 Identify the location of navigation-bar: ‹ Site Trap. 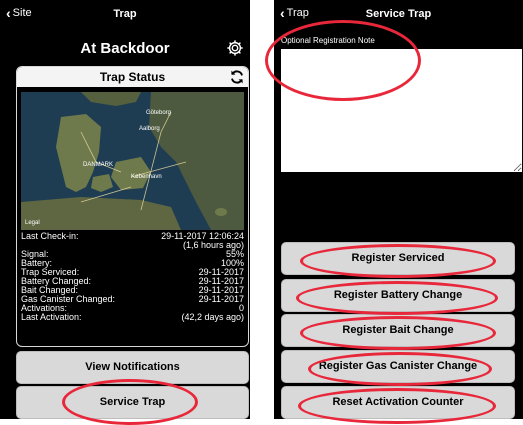
(125, 14).